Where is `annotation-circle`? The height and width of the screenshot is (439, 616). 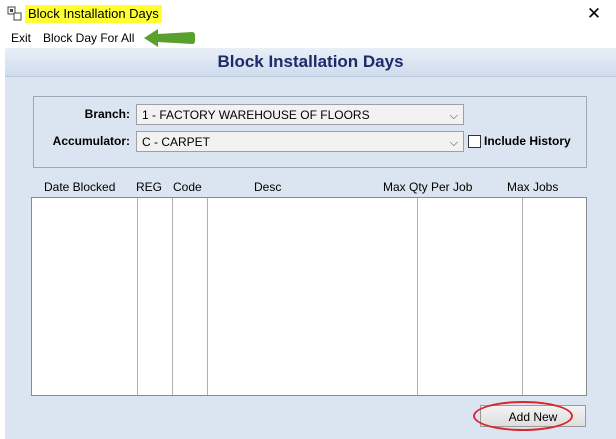
annotation-circle is located at coordinates (523, 416).